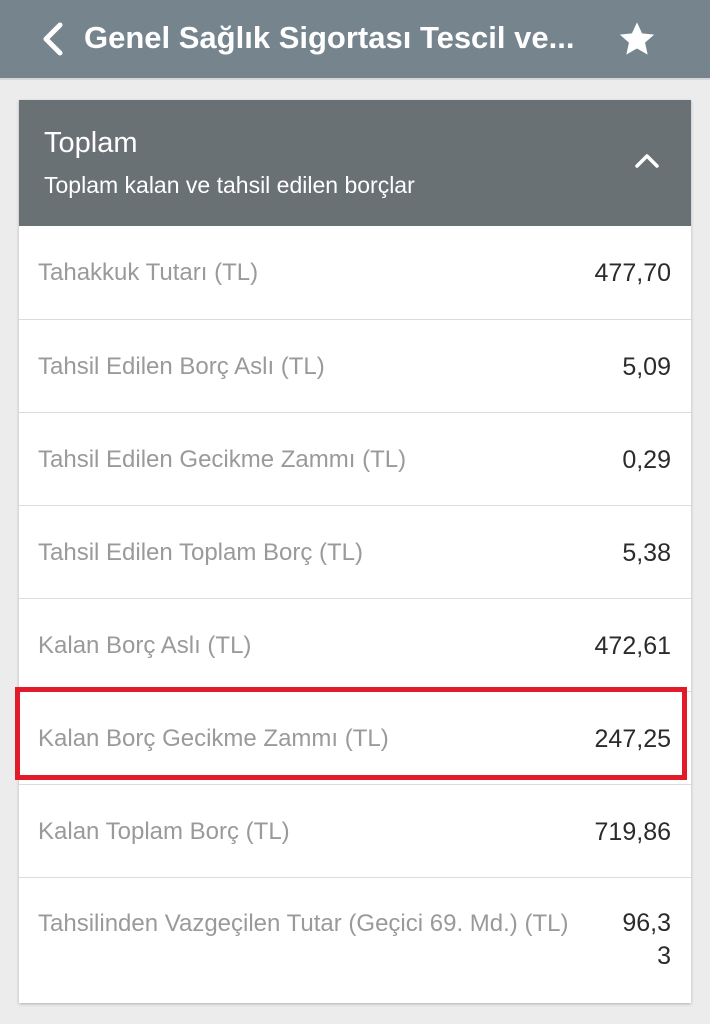 The image size is (710, 1024). Describe the element at coordinates (148, 272) in the screenshot. I see `row-label: Tahakkuk Tutarı (TL)` at that location.